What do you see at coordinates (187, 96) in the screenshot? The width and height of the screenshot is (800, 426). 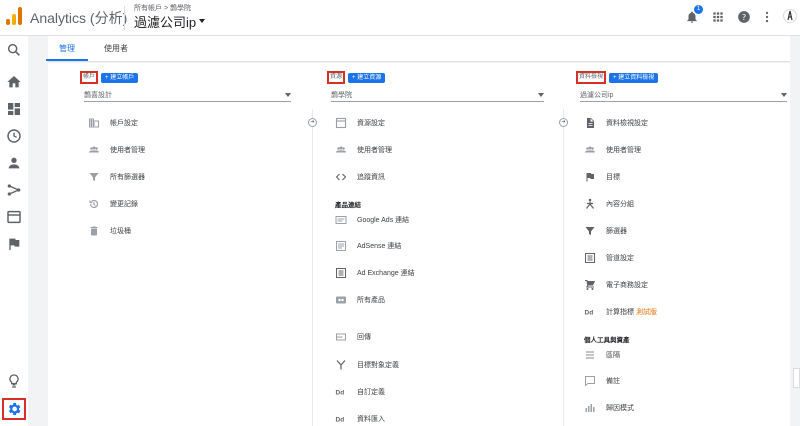 I see `account-selector: 鵲喜設計` at bounding box center [187, 96].